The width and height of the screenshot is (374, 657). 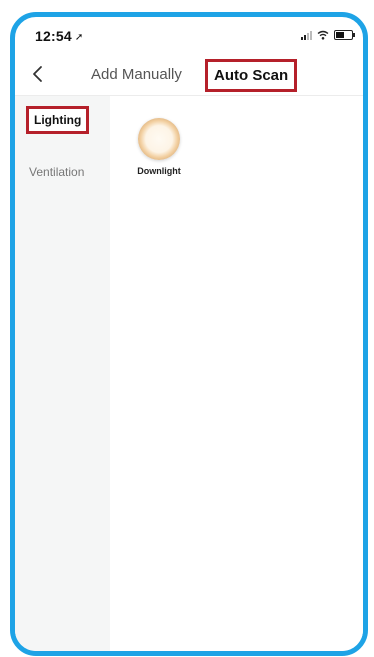 What do you see at coordinates (56, 172) in the screenshot?
I see `sidebar-item-ventilation: Ventilation` at bounding box center [56, 172].